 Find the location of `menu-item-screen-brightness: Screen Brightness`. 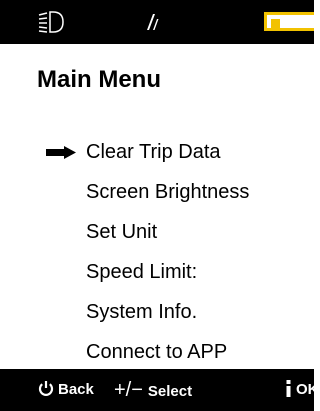

menu-item-screen-brightness: Screen Brightness is located at coordinates (157, 192).